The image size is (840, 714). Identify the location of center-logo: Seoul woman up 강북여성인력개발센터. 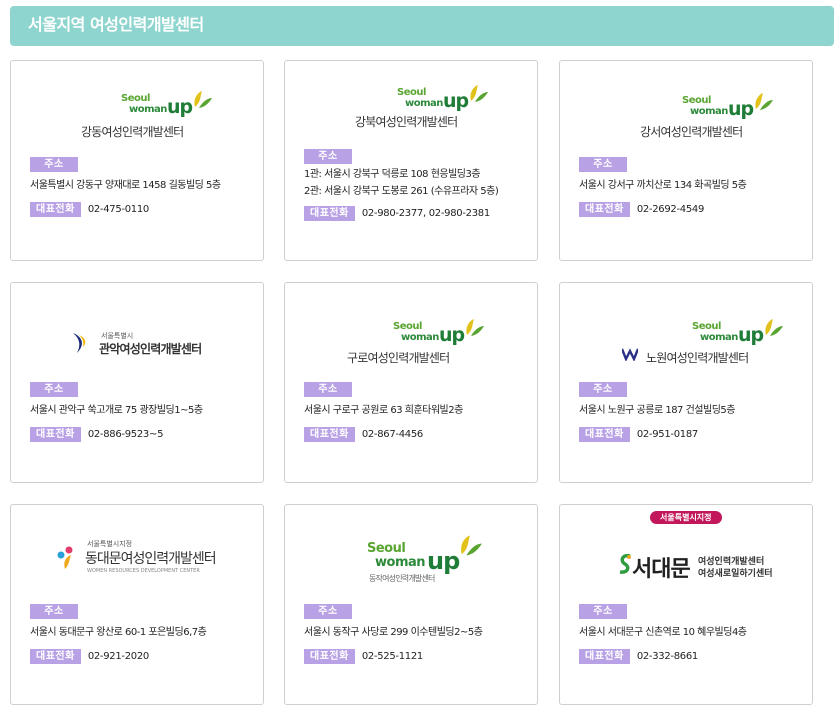
(411, 103).